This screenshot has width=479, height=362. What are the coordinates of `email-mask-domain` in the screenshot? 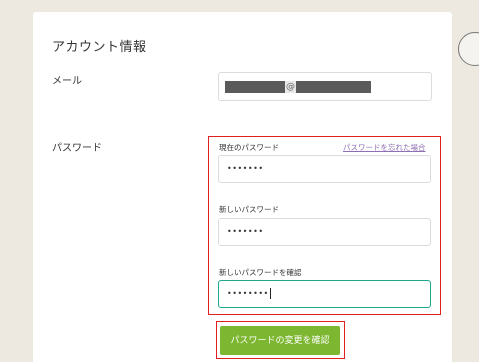 It's located at (333, 86).